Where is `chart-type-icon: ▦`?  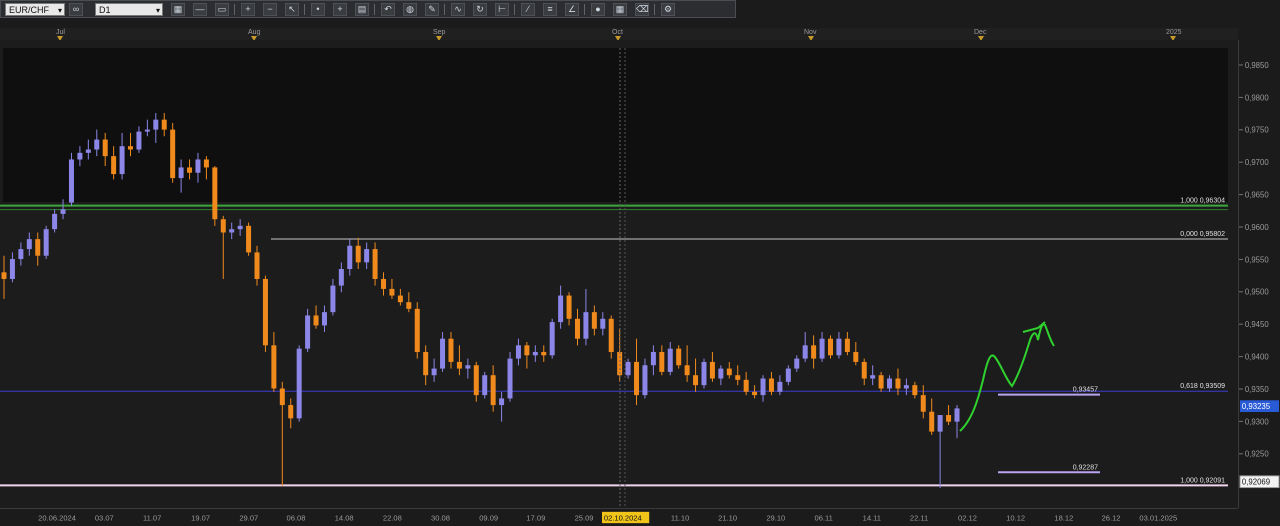 chart-type-icon: ▦ is located at coordinates (178, 9).